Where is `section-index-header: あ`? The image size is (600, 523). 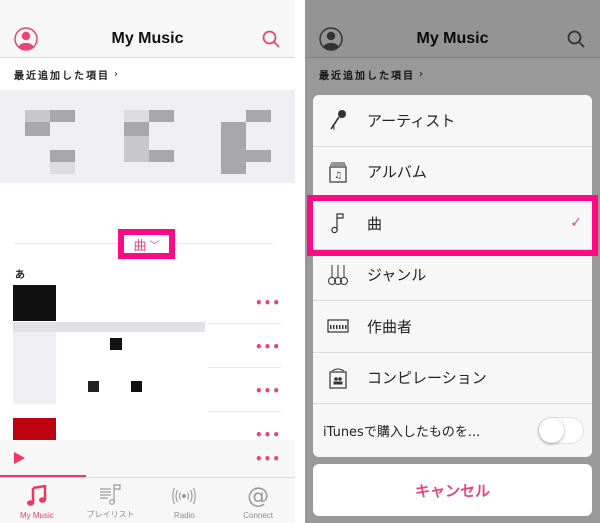
section-index-header: あ is located at coordinates (20, 275).